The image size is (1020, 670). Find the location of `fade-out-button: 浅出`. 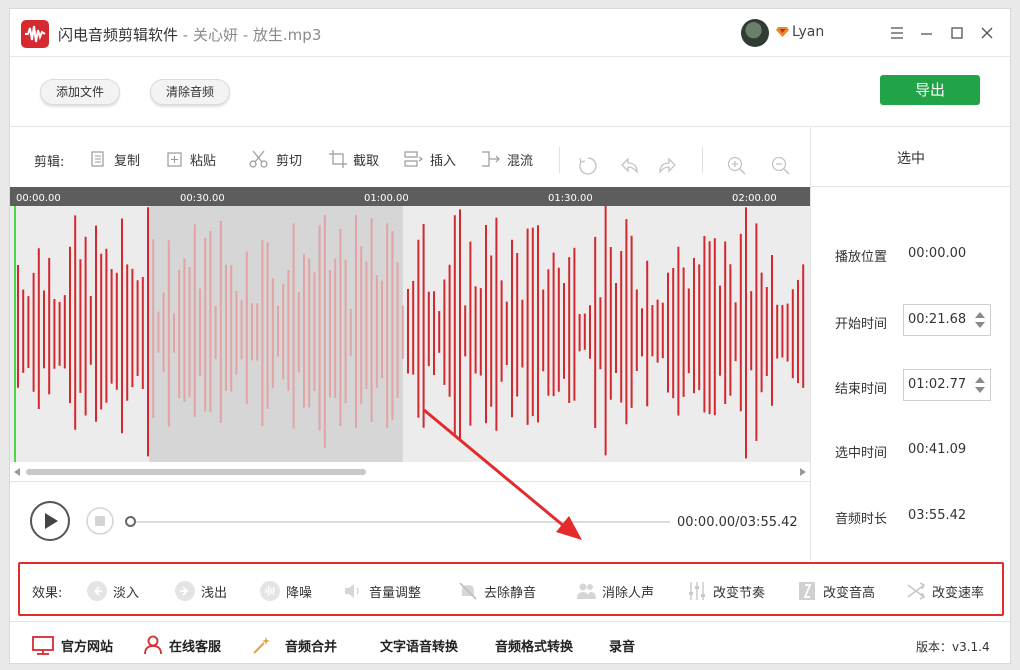

fade-out-button: 浅出 is located at coordinates (200, 591).